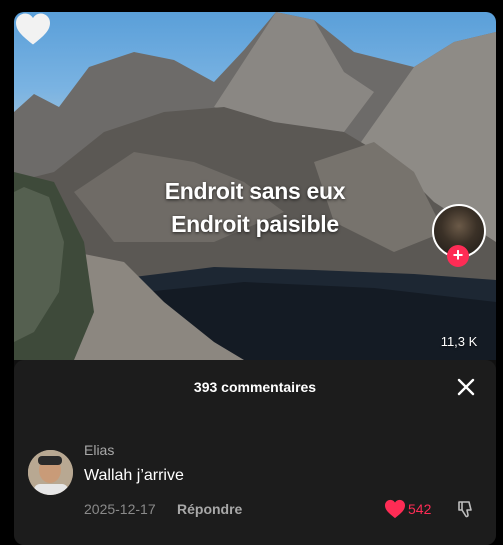  What do you see at coordinates (99, 450) in the screenshot?
I see `comment-username: Elias` at bounding box center [99, 450].